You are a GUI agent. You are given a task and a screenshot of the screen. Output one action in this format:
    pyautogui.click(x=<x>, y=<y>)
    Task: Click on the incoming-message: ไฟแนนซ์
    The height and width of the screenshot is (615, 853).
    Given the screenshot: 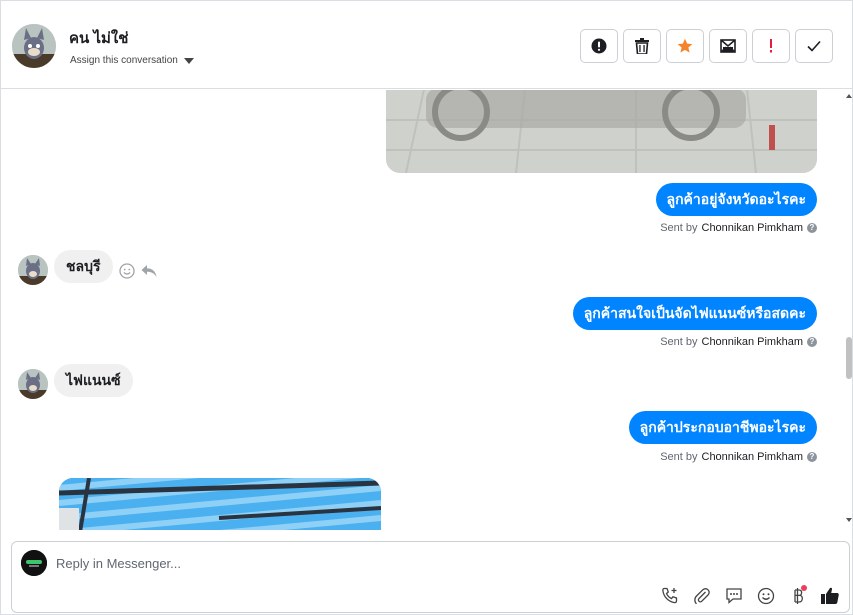 What is the action you would take?
    pyautogui.click(x=93, y=380)
    